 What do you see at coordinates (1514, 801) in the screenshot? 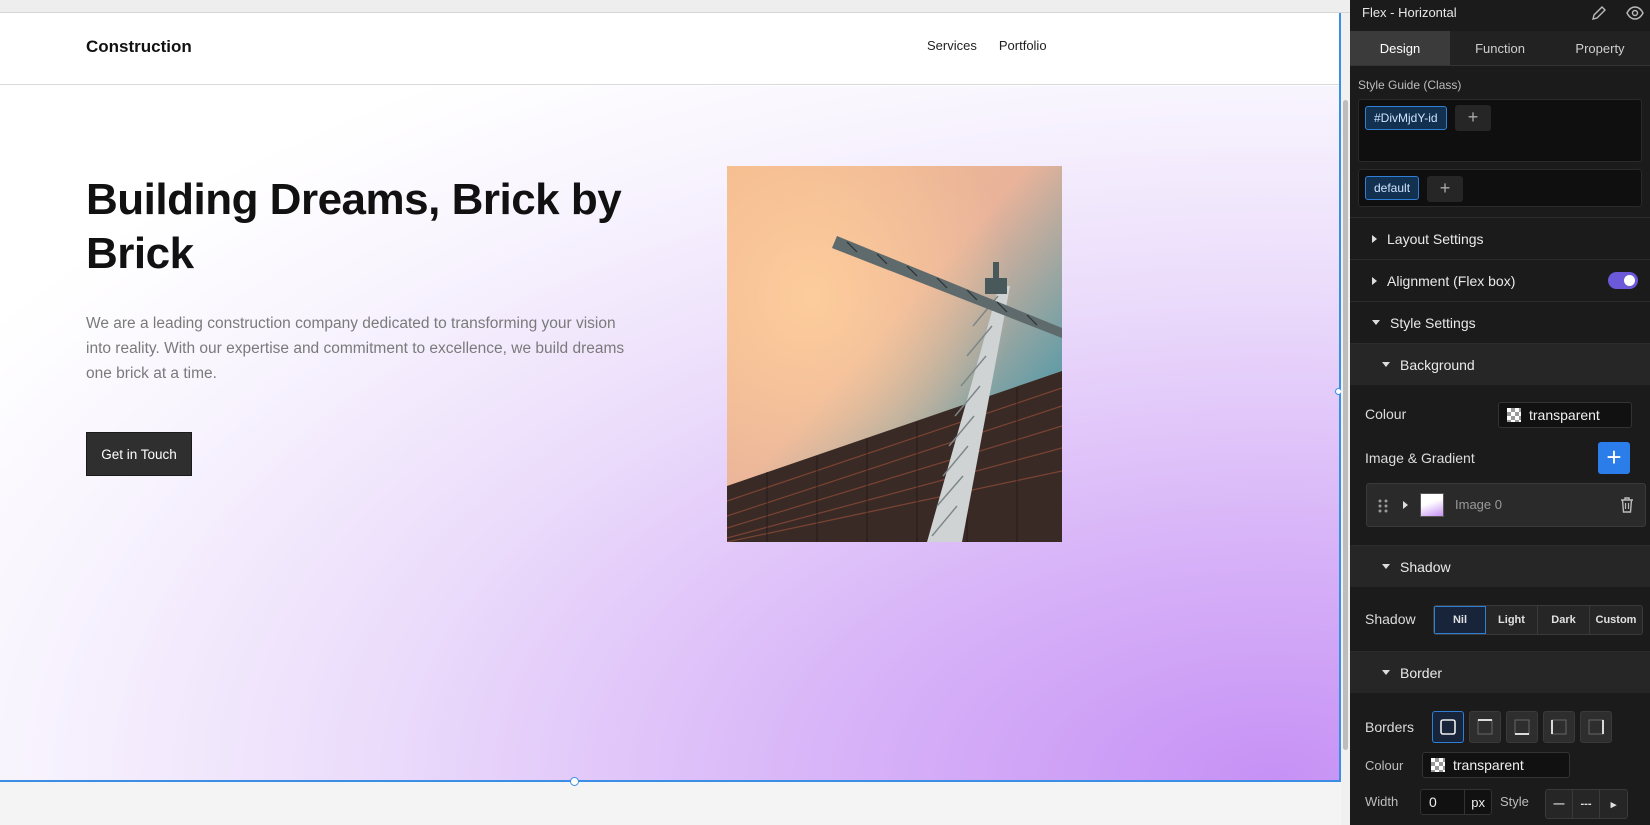
I see `border-style-label: Style` at bounding box center [1514, 801].